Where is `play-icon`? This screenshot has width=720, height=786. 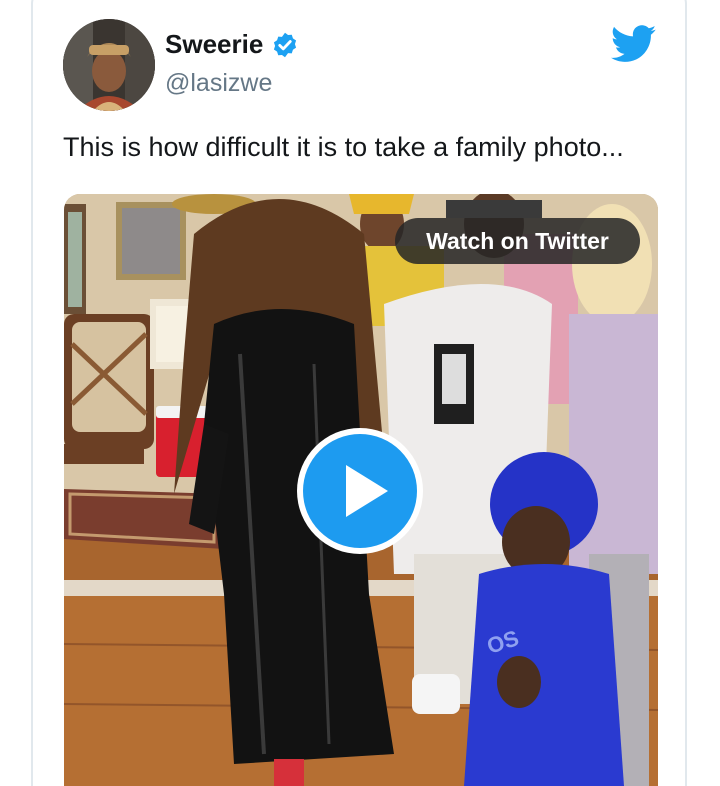
play-icon is located at coordinates (360, 491).